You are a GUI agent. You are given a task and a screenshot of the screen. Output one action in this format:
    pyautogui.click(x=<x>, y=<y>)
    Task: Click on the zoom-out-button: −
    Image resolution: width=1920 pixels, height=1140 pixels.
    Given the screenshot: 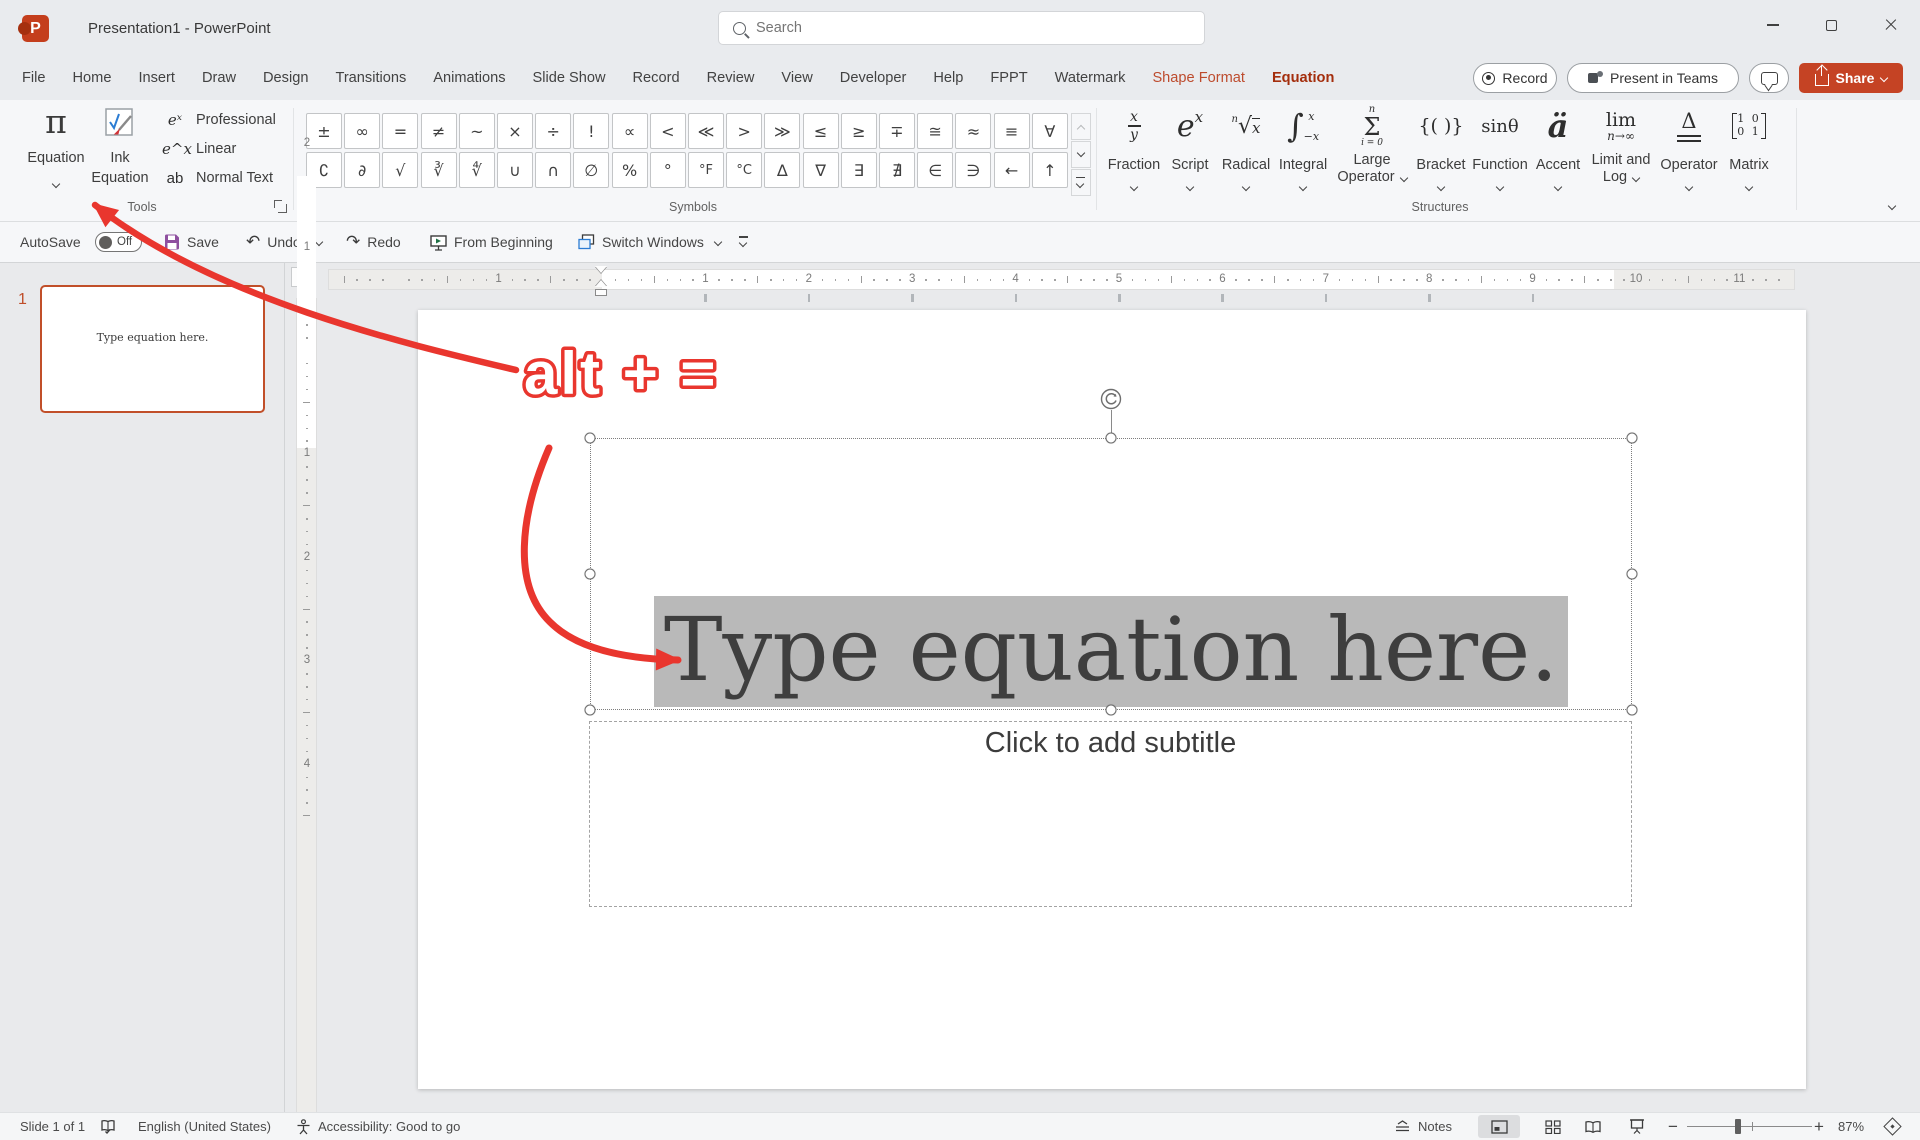 What is the action you would take?
    pyautogui.click(x=1673, y=1126)
    